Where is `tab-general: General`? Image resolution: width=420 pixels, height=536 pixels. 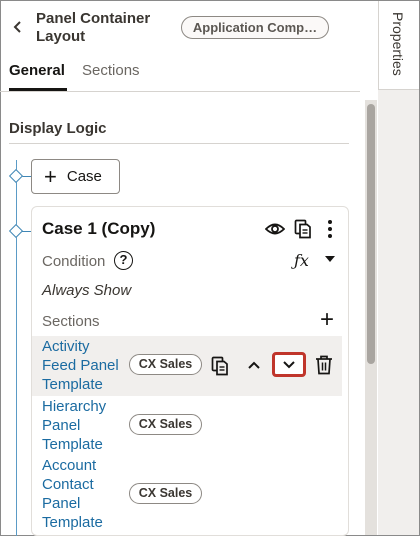 tab-general: General is located at coordinates (38, 76).